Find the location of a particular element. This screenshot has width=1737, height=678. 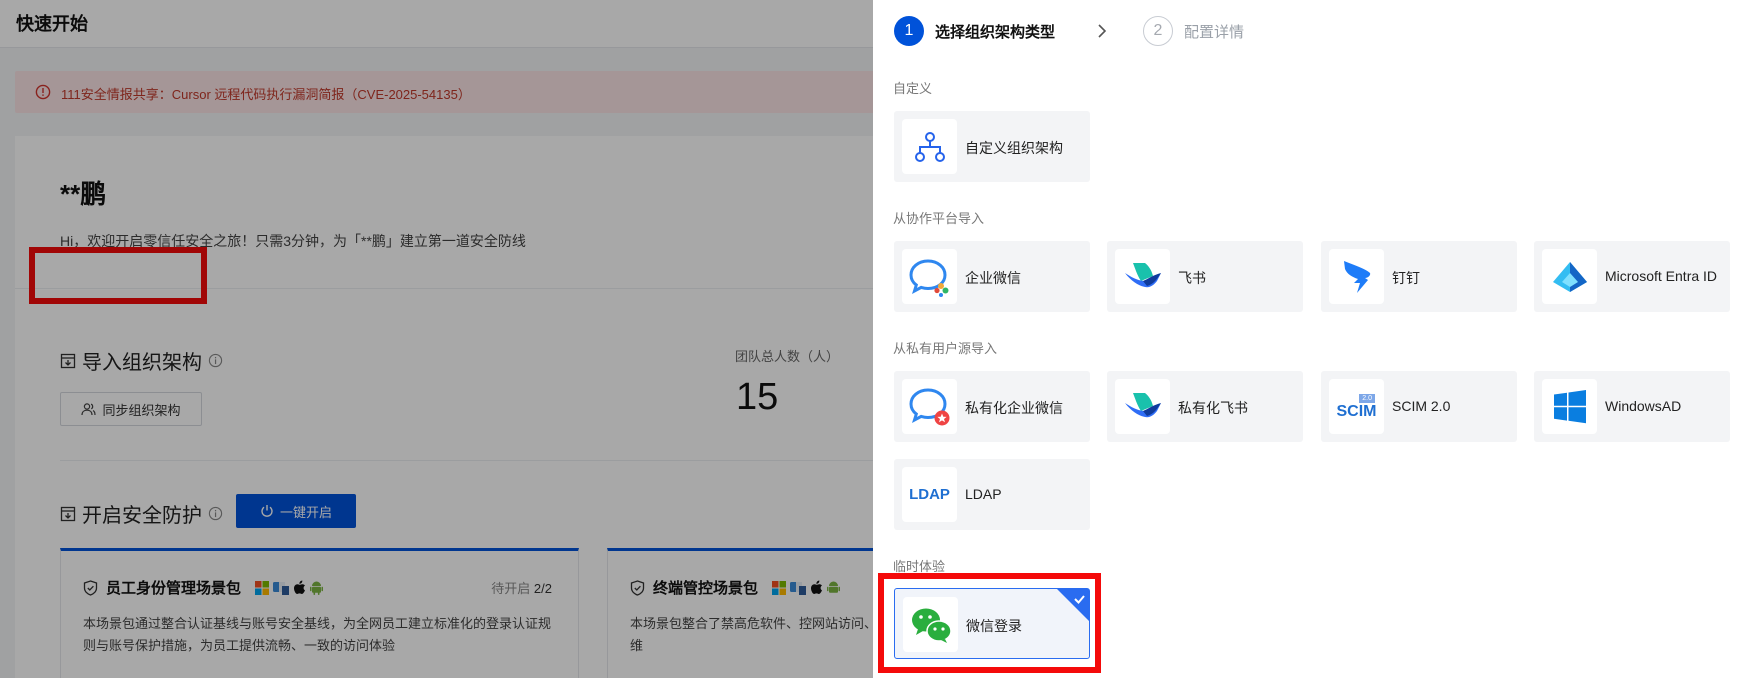

tile-wecom: 企业微信 is located at coordinates (992, 276).